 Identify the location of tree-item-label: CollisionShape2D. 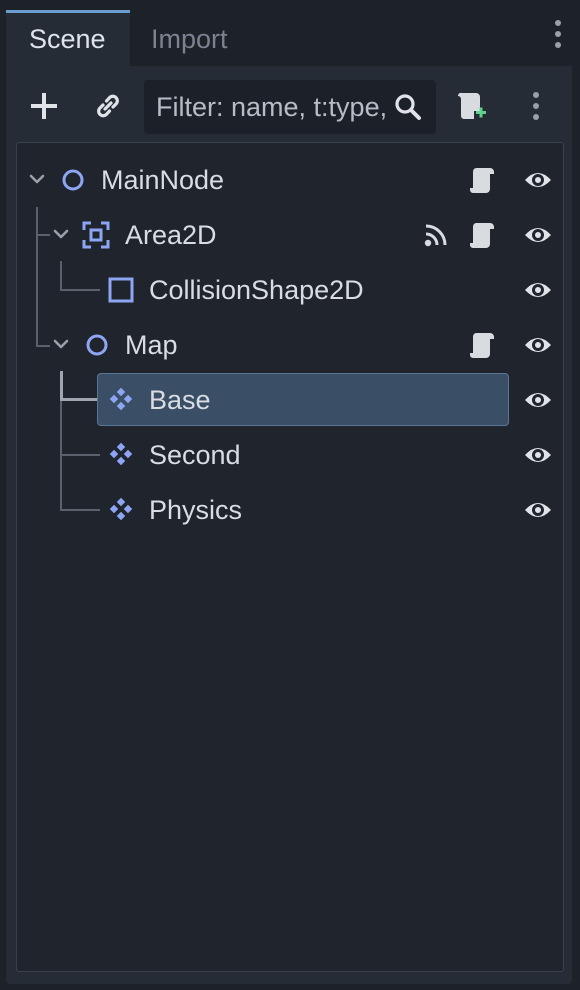
(256, 290).